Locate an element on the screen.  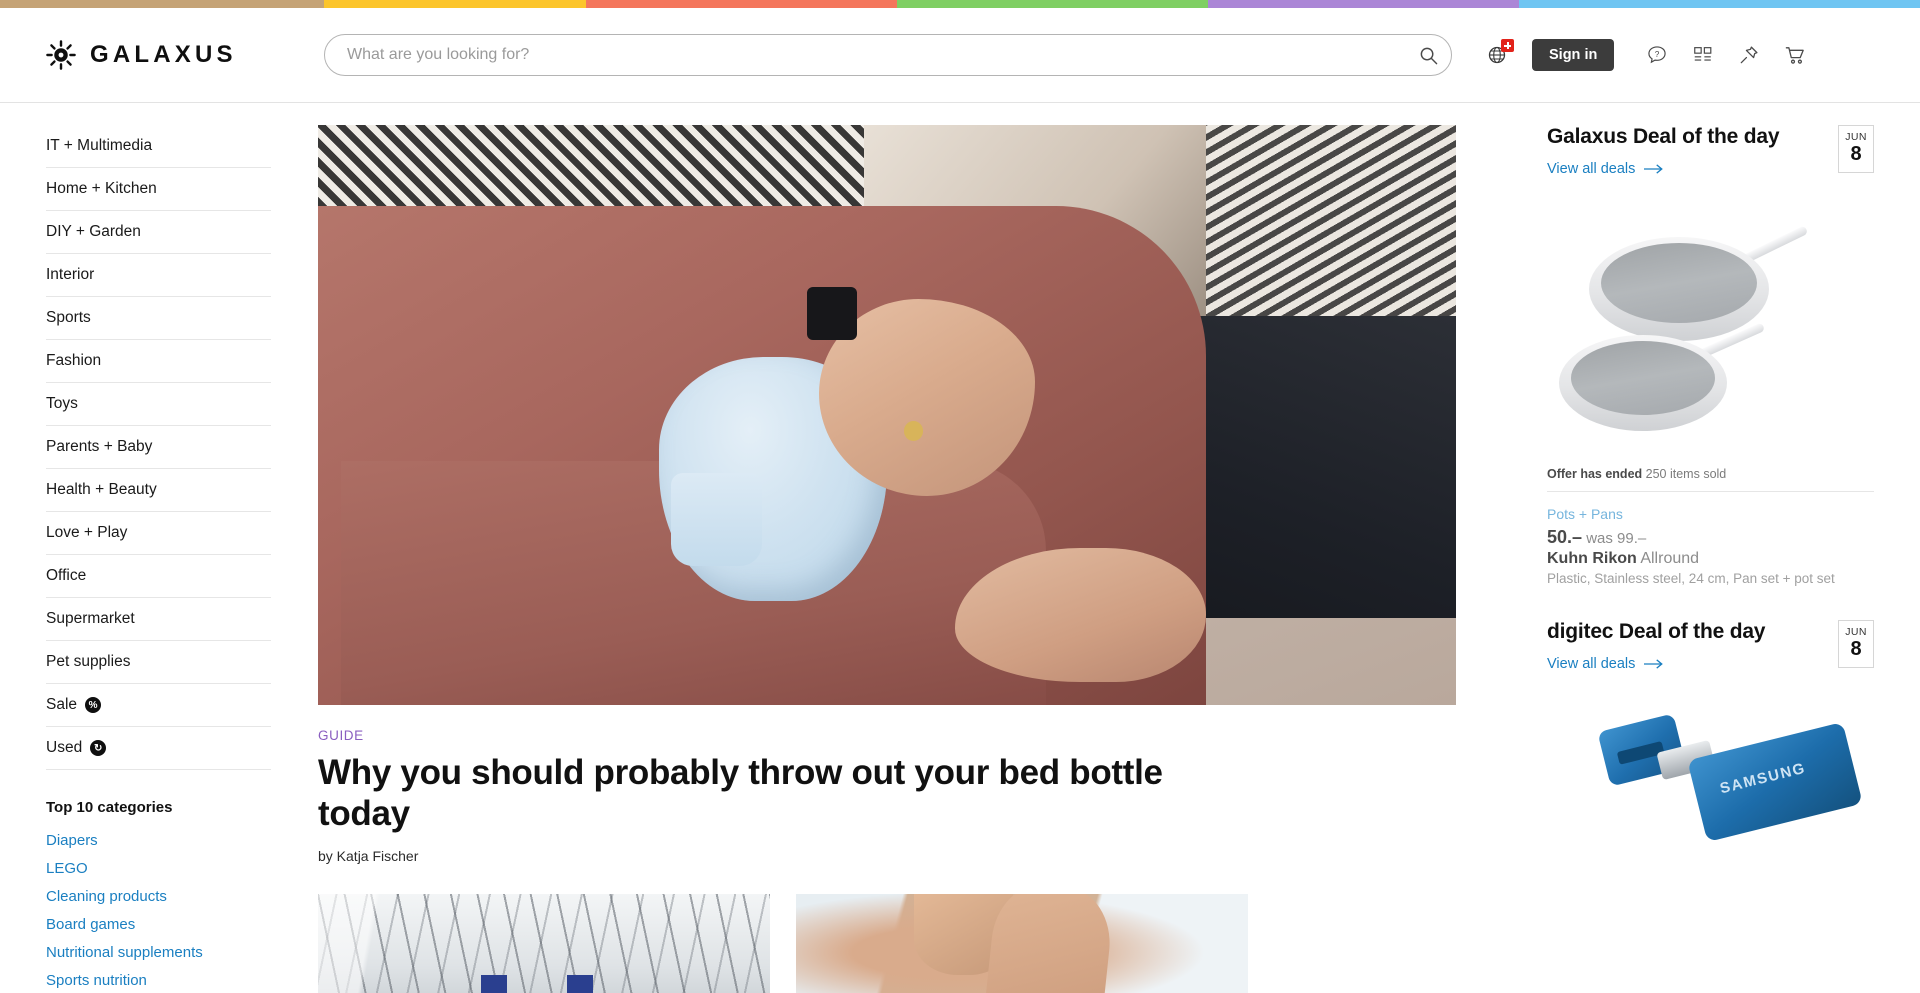
sidebar-item-pet-supplies: Pet supplies is located at coordinates (158, 662).